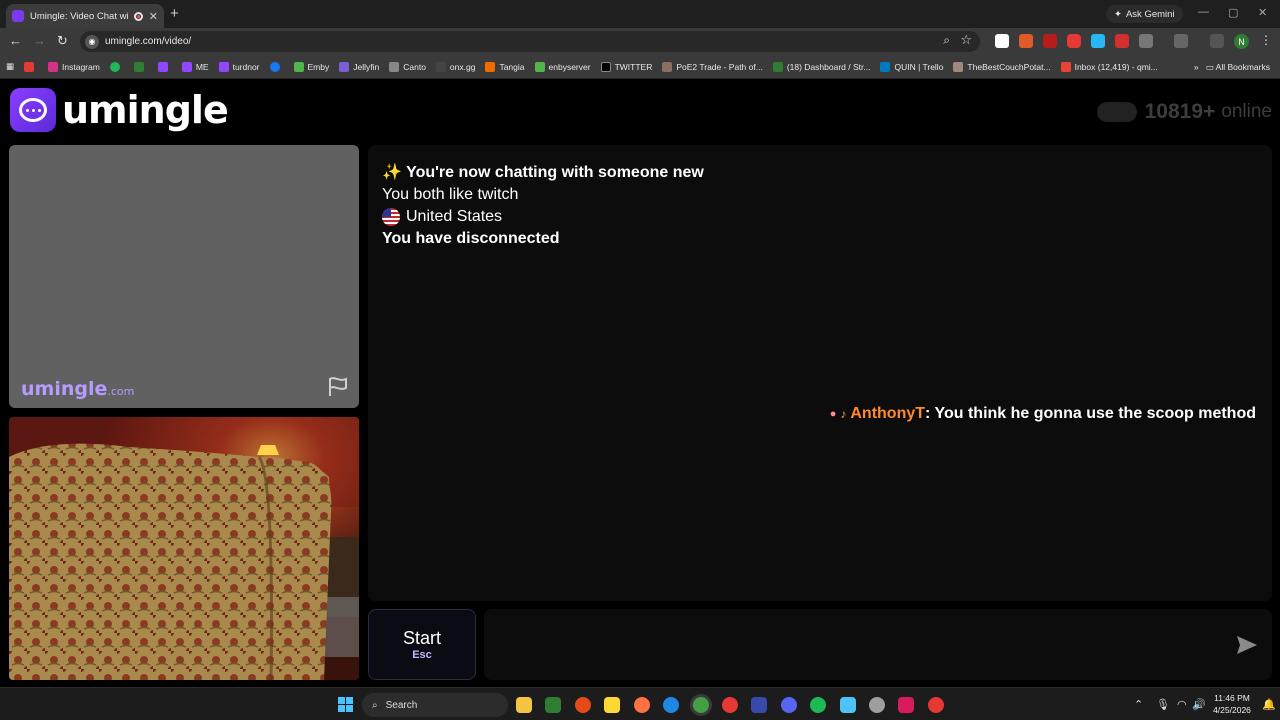 The width and height of the screenshot is (1280, 720). What do you see at coordinates (848, 705) in the screenshot?
I see `notepad-icon` at bounding box center [848, 705].